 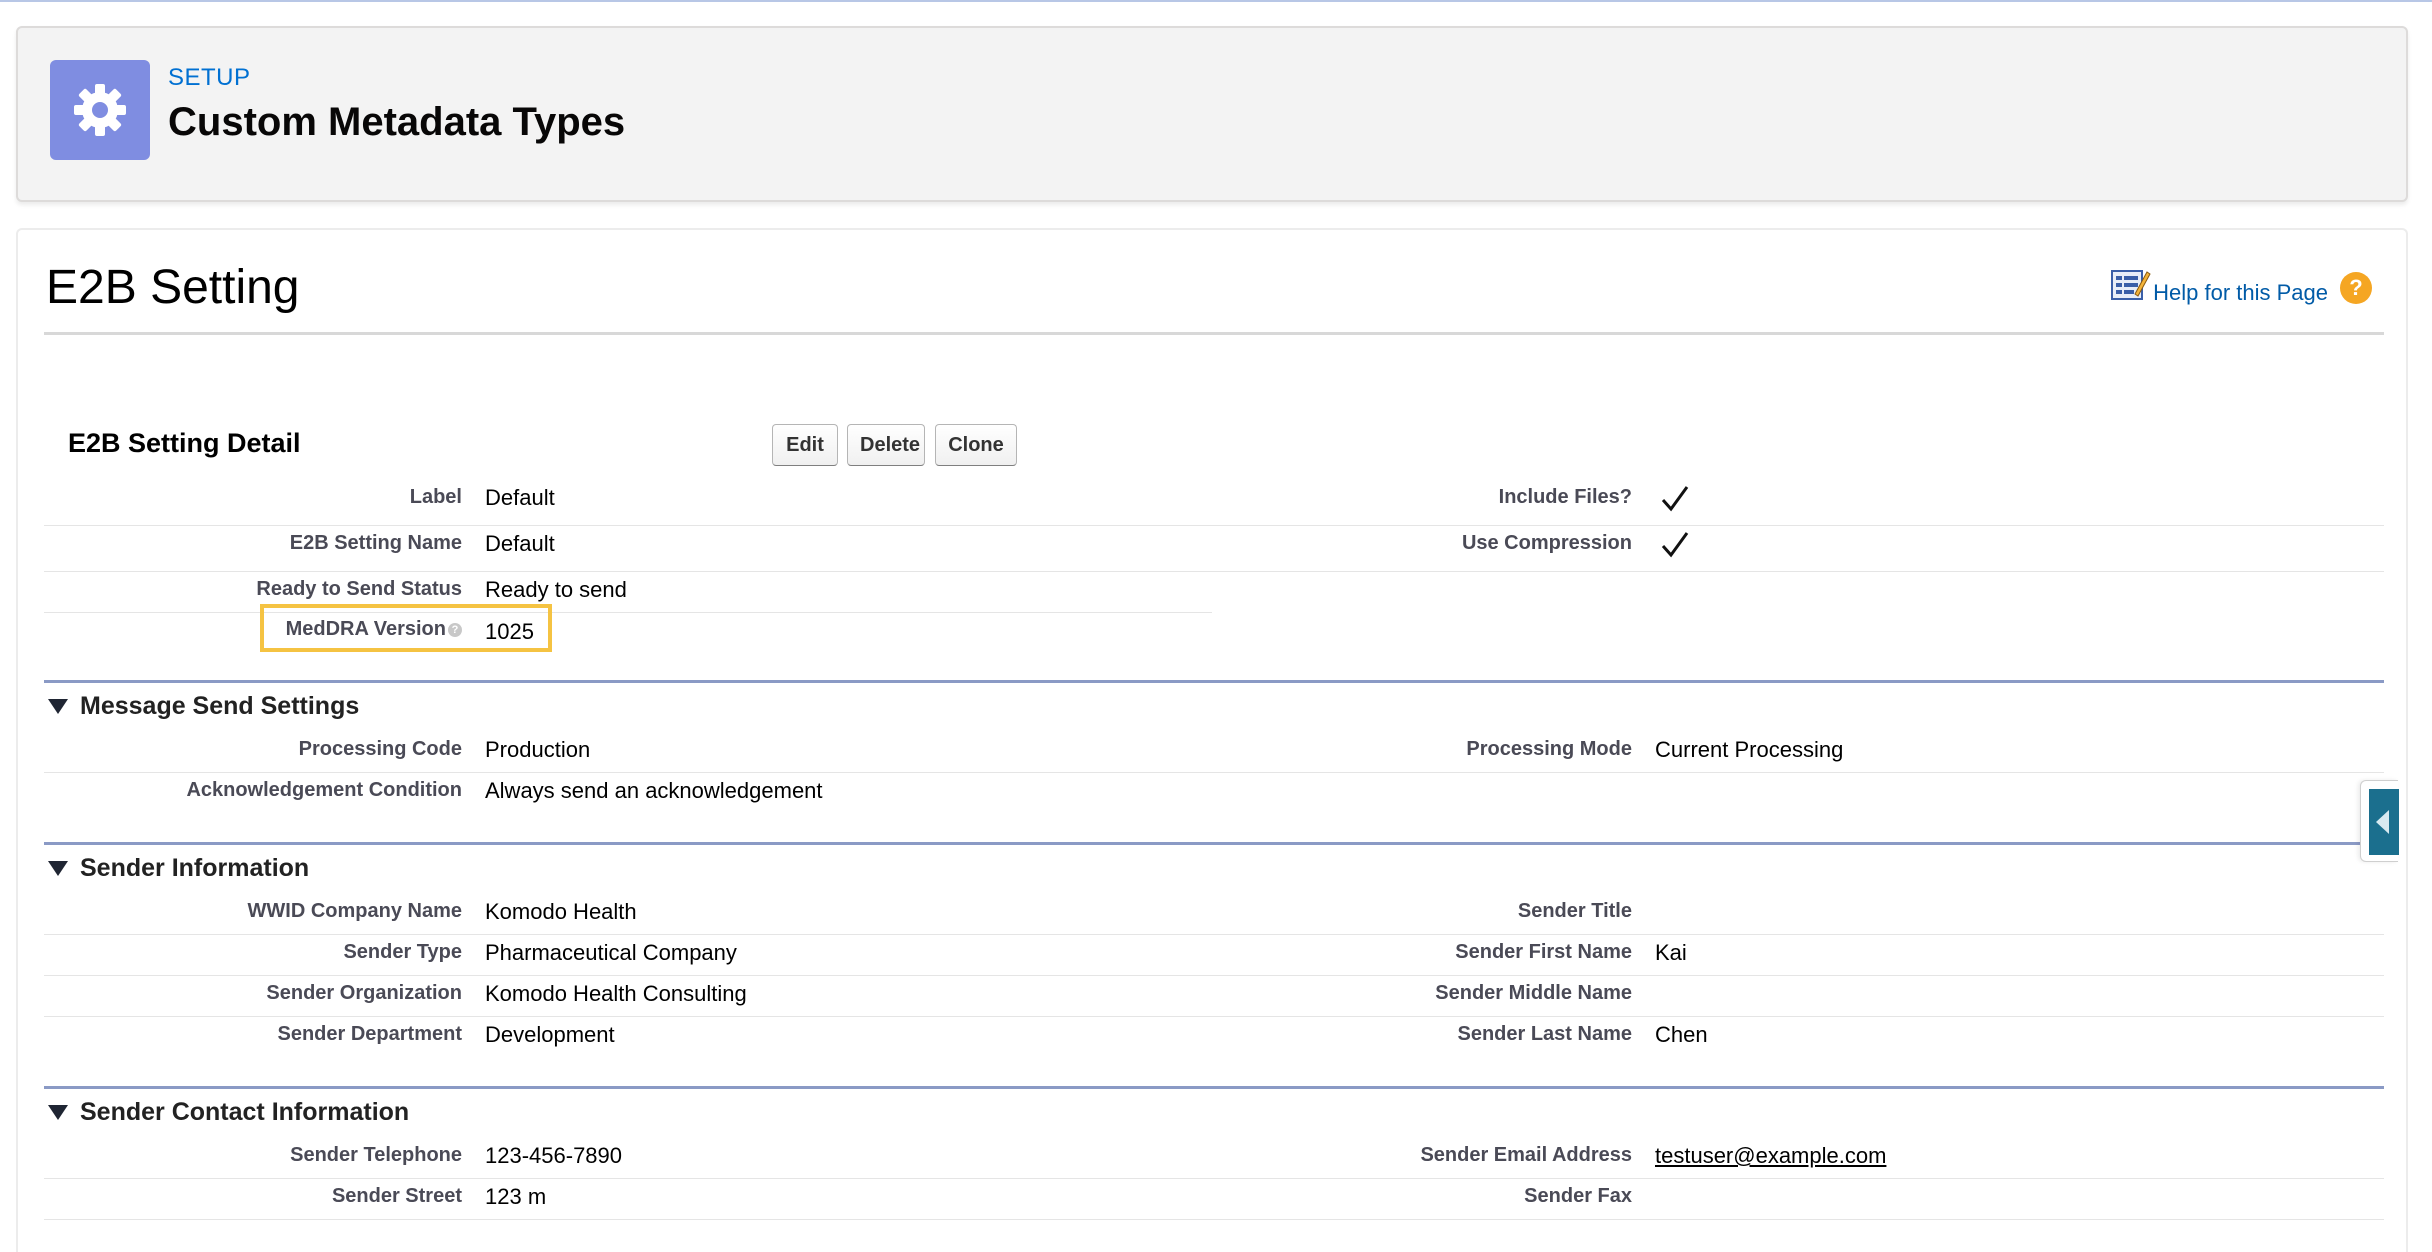 I want to click on field-label: Sender Email Address, so click(x=1526, y=1155).